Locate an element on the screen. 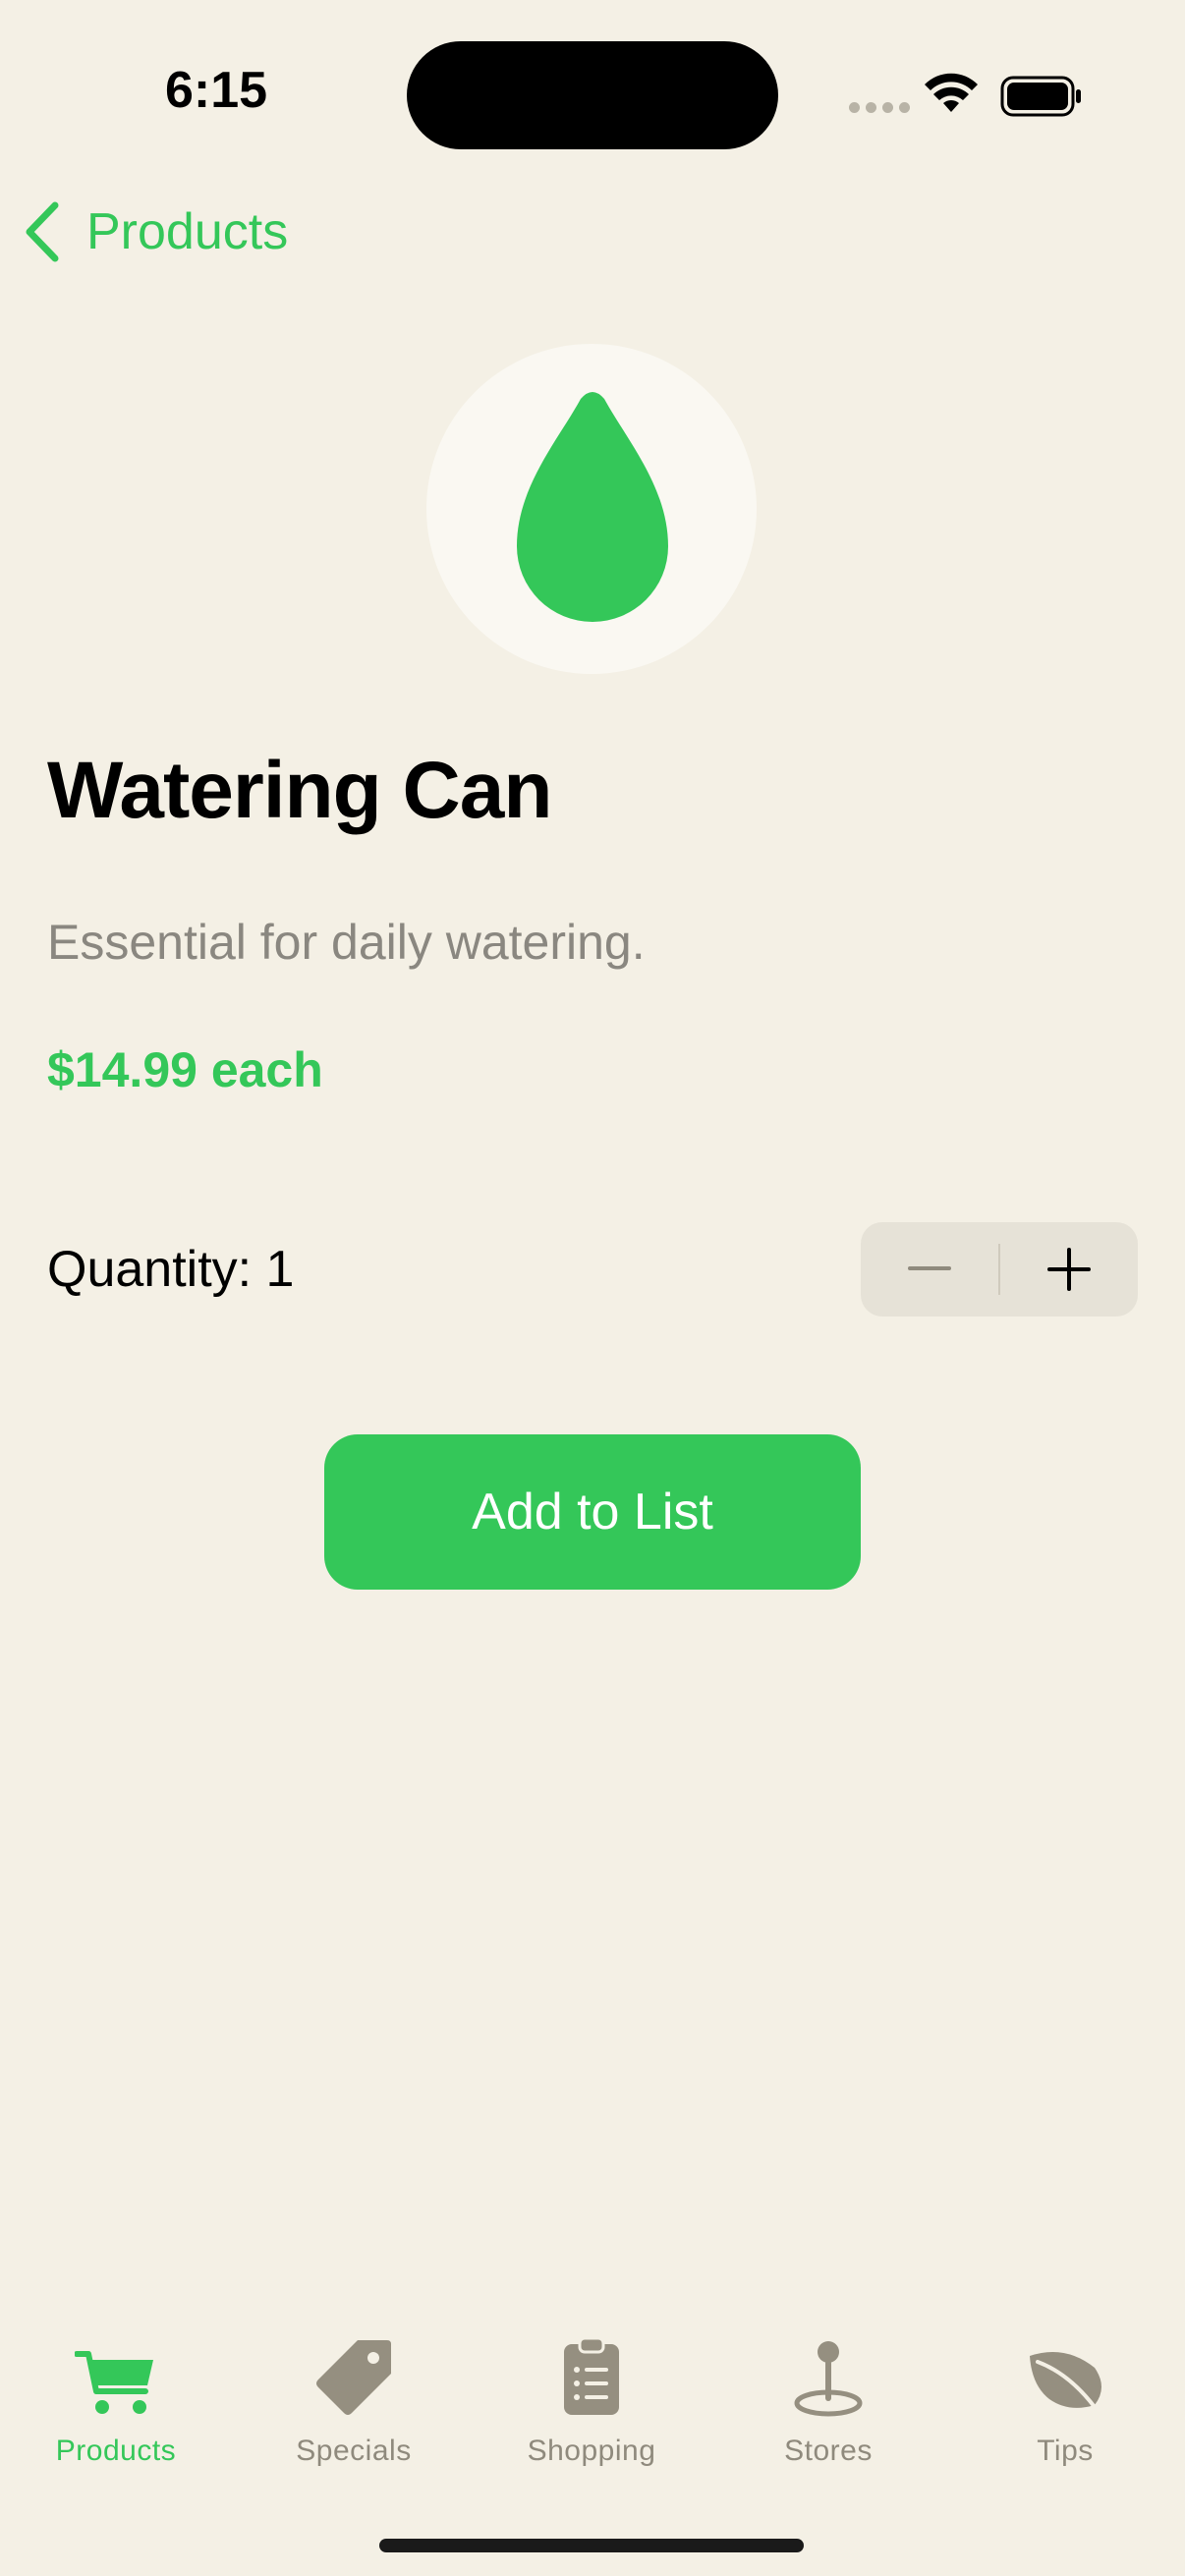 This screenshot has width=1185, height=2576. quantity-label: Quantity: 1 is located at coordinates (171, 1269).